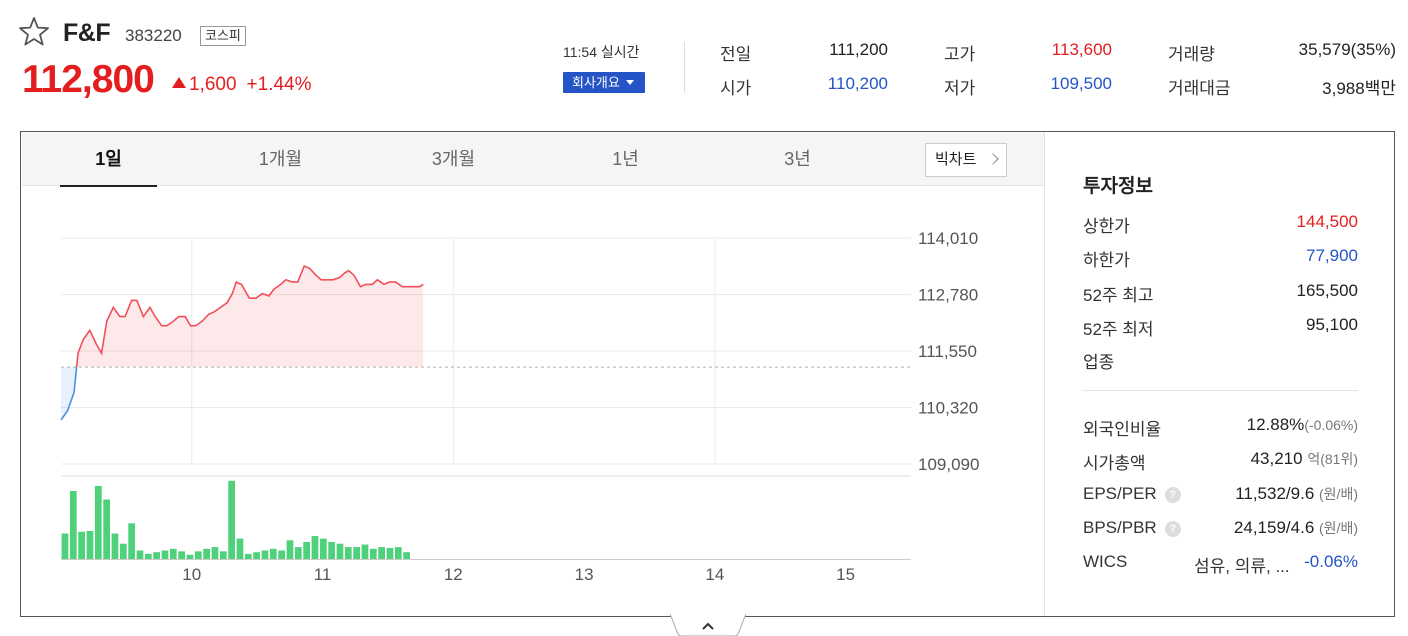 Image resolution: width=1408 pixels, height=636 pixels. I want to click on foreign-ratio-value: 12.88%(-0.06%), so click(1302, 425).